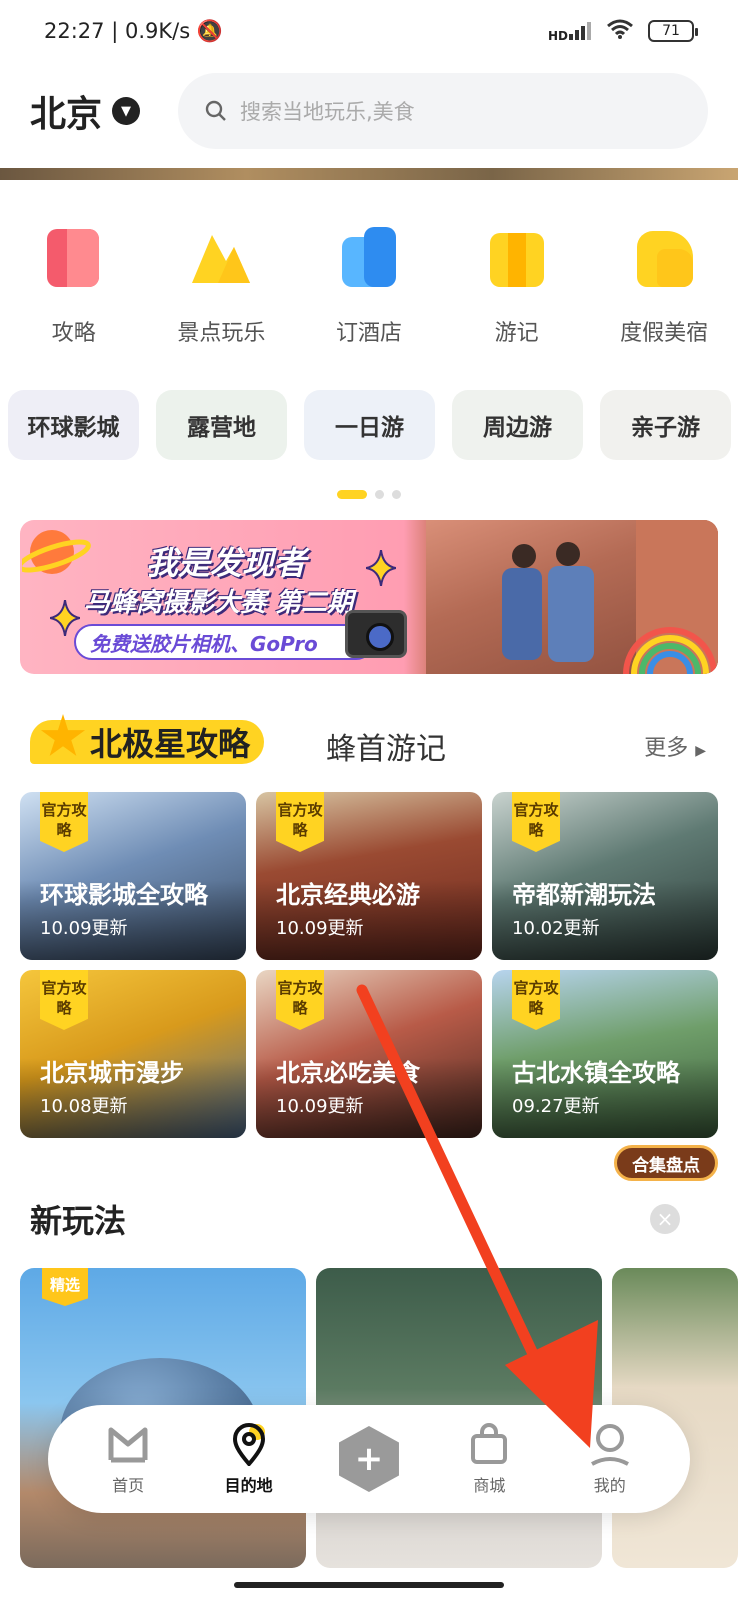 This screenshot has height=1600, width=738. I want to click on guide-card: 官方攻略 帝都新潮玩法 10.02更新, so click(605, 876).